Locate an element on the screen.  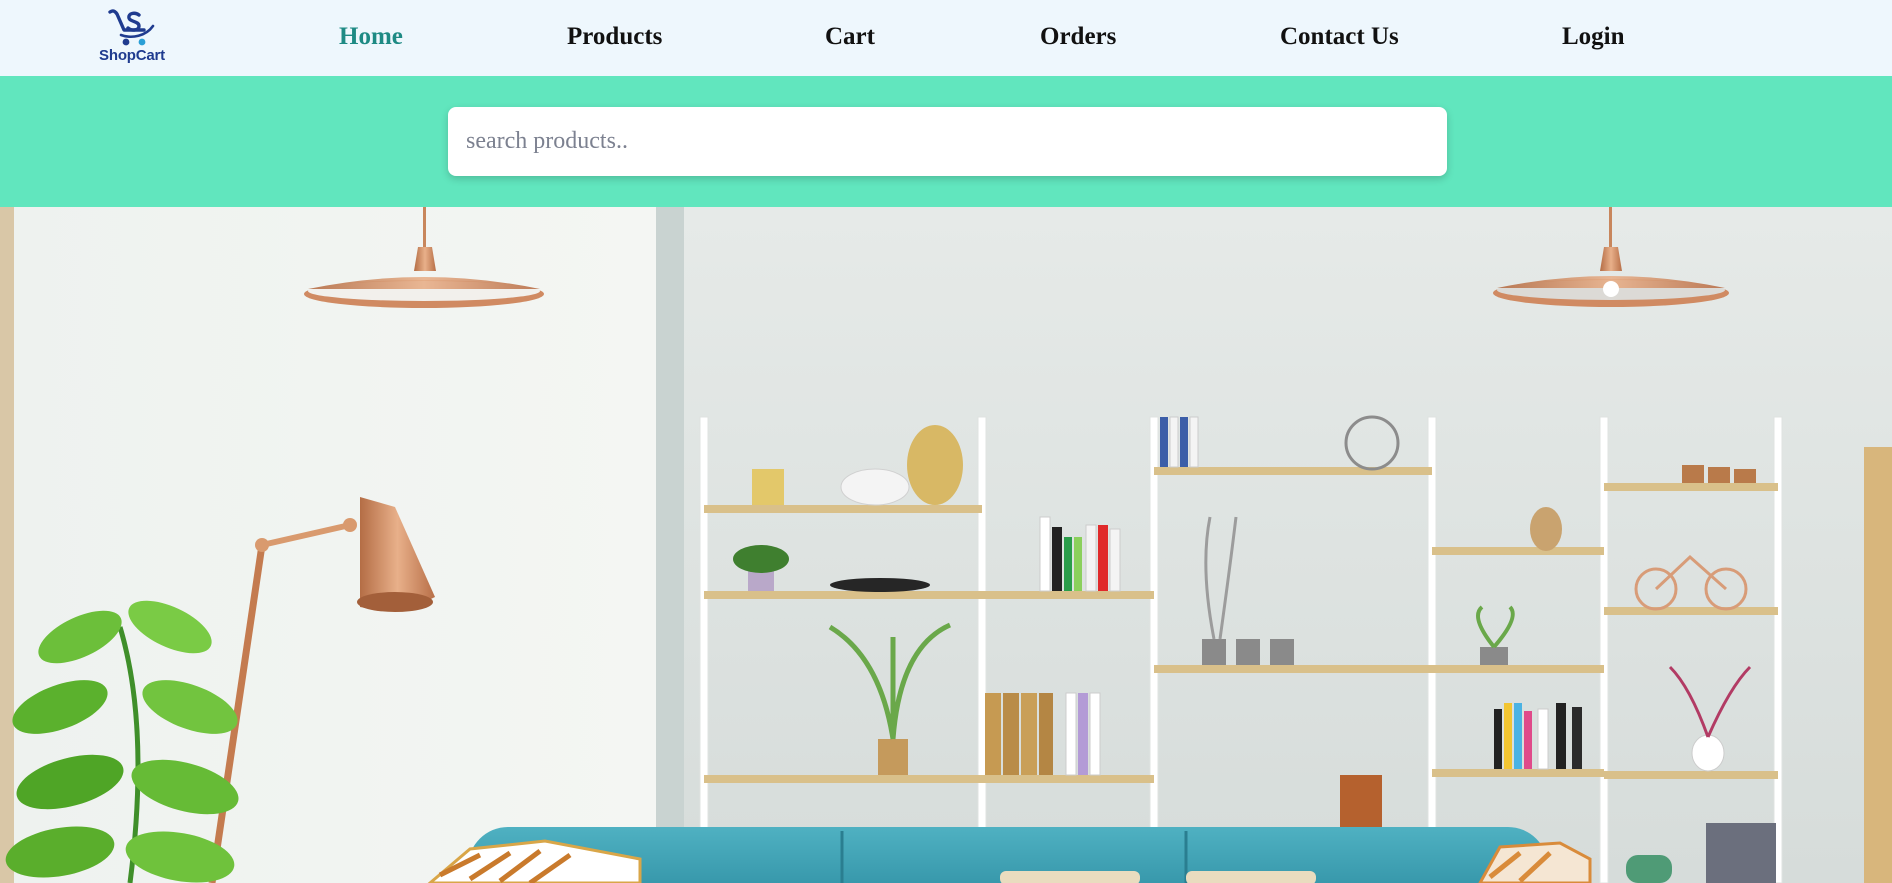
logo-wordmark: ShopCart is located at coordinates (132, 55).